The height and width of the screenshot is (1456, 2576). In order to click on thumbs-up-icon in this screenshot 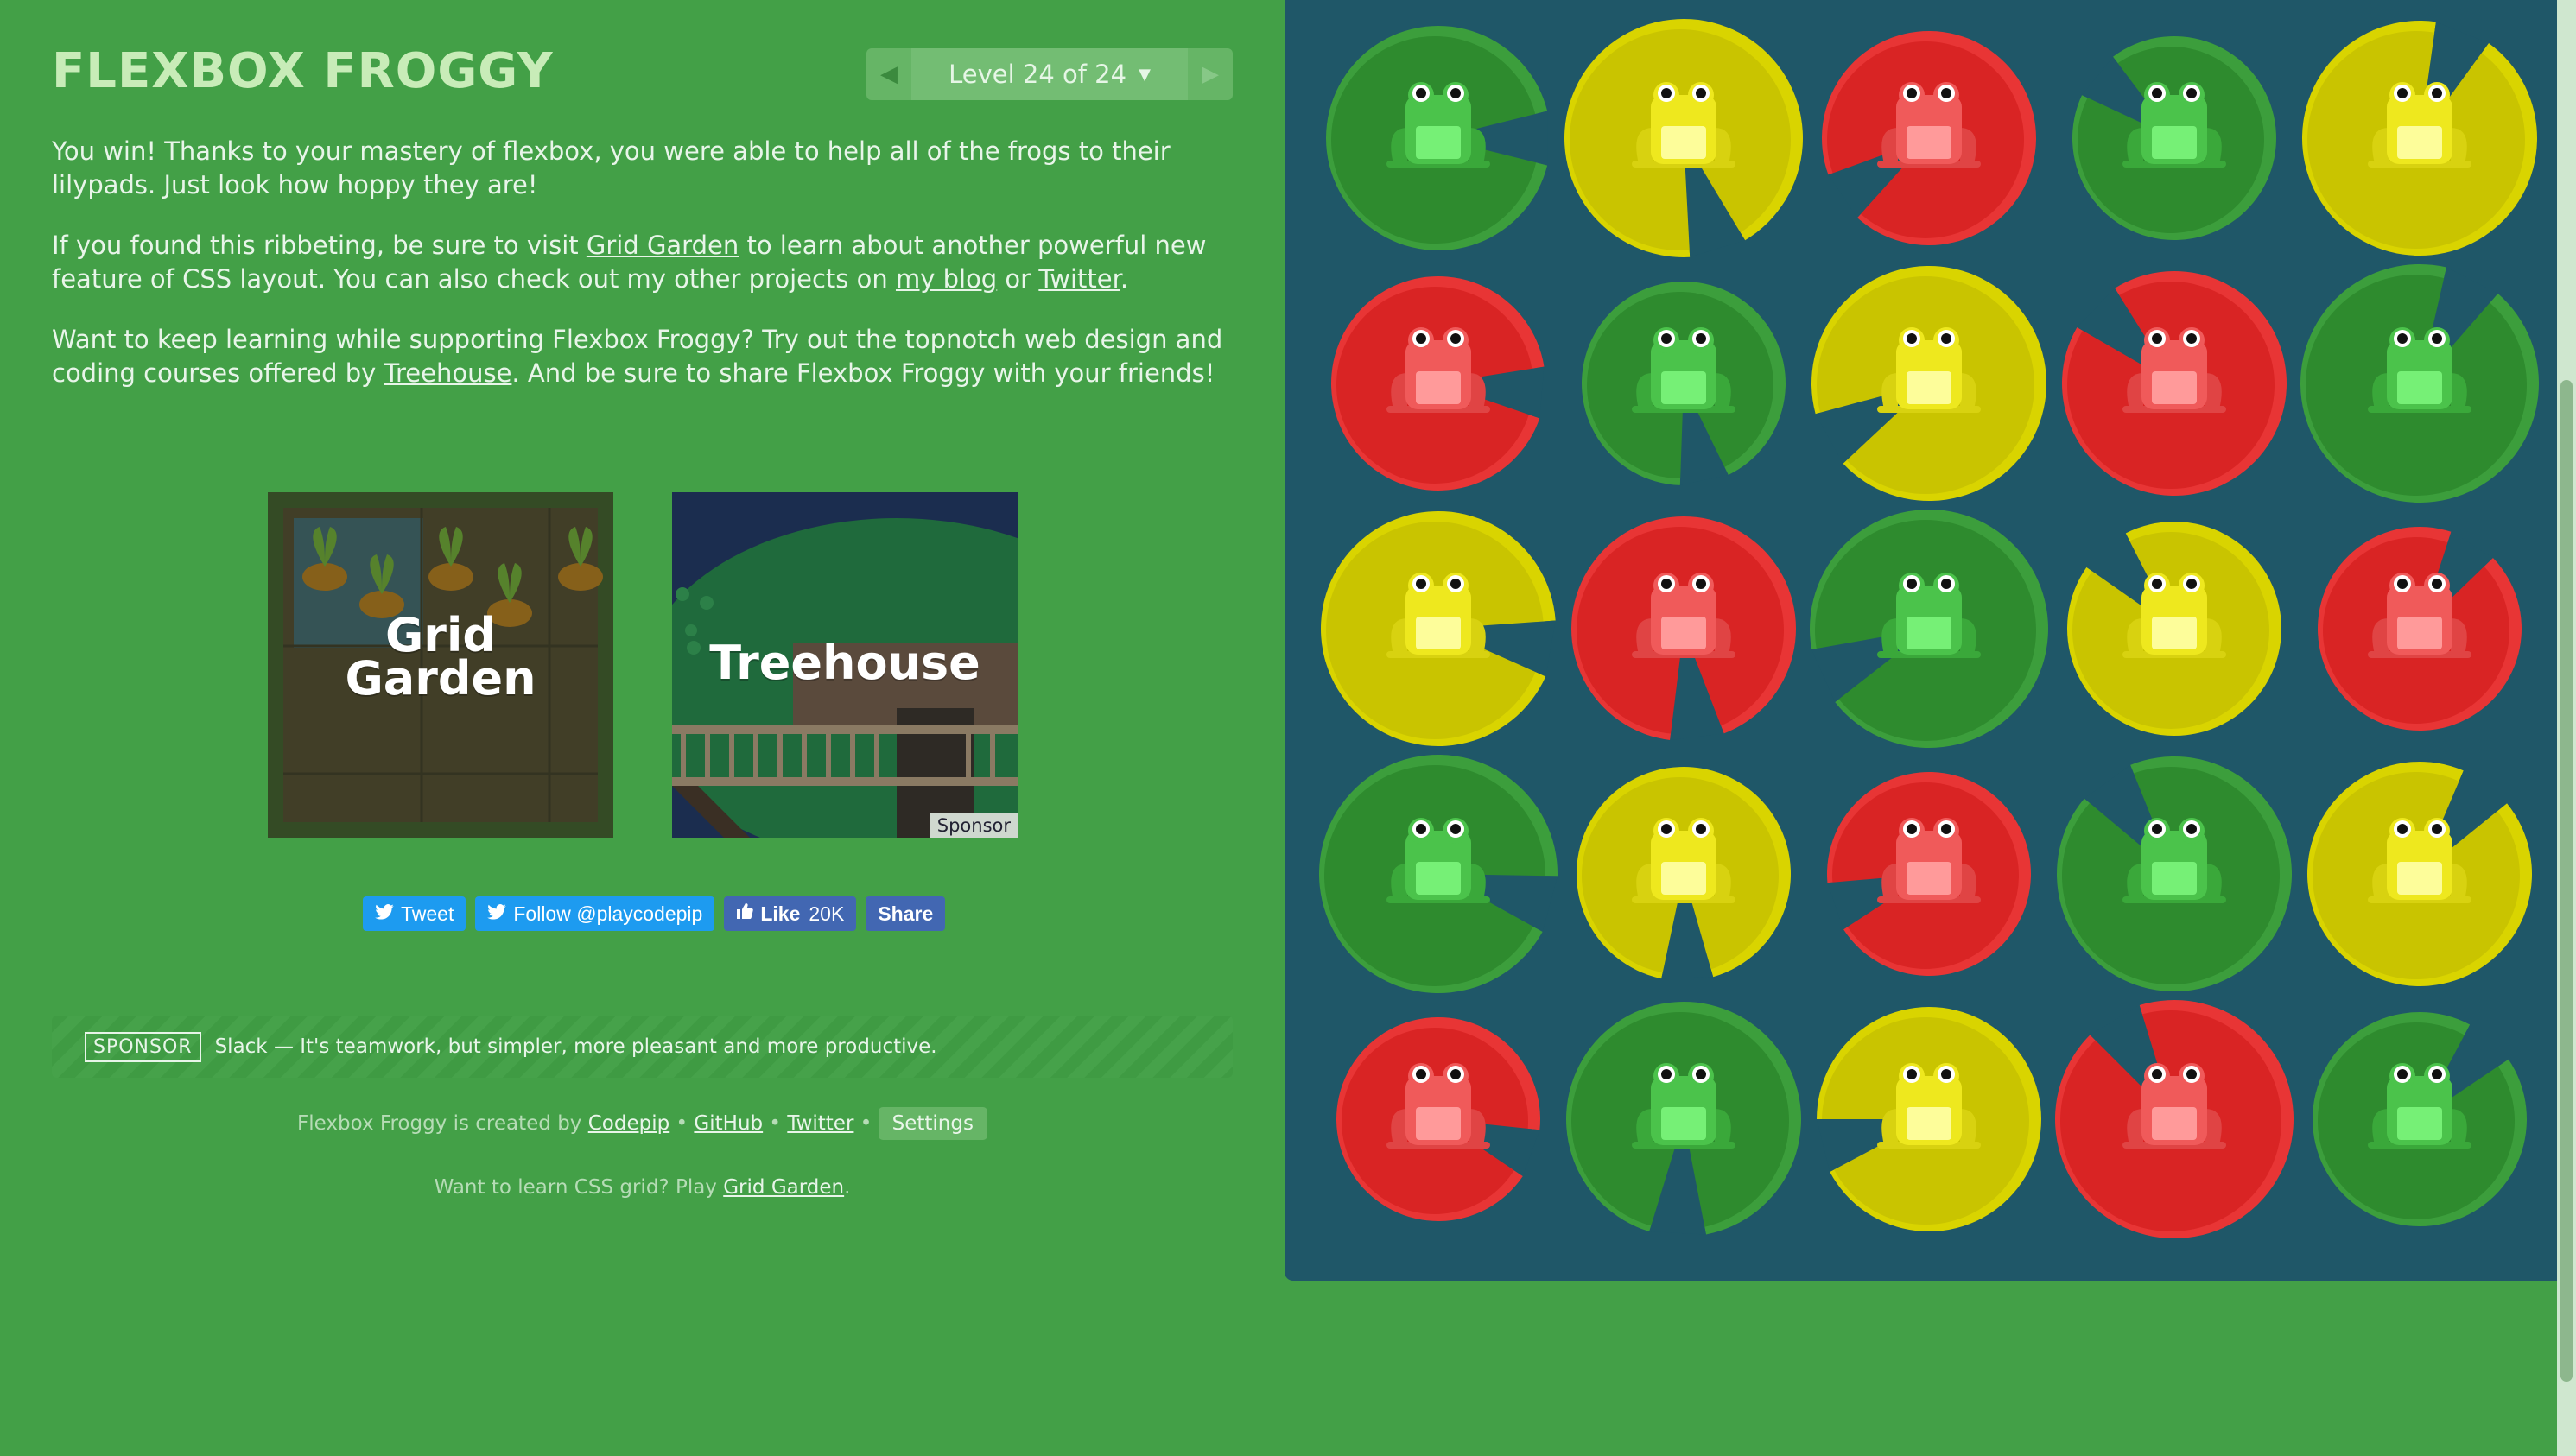, I will do `click(745, 914)`.